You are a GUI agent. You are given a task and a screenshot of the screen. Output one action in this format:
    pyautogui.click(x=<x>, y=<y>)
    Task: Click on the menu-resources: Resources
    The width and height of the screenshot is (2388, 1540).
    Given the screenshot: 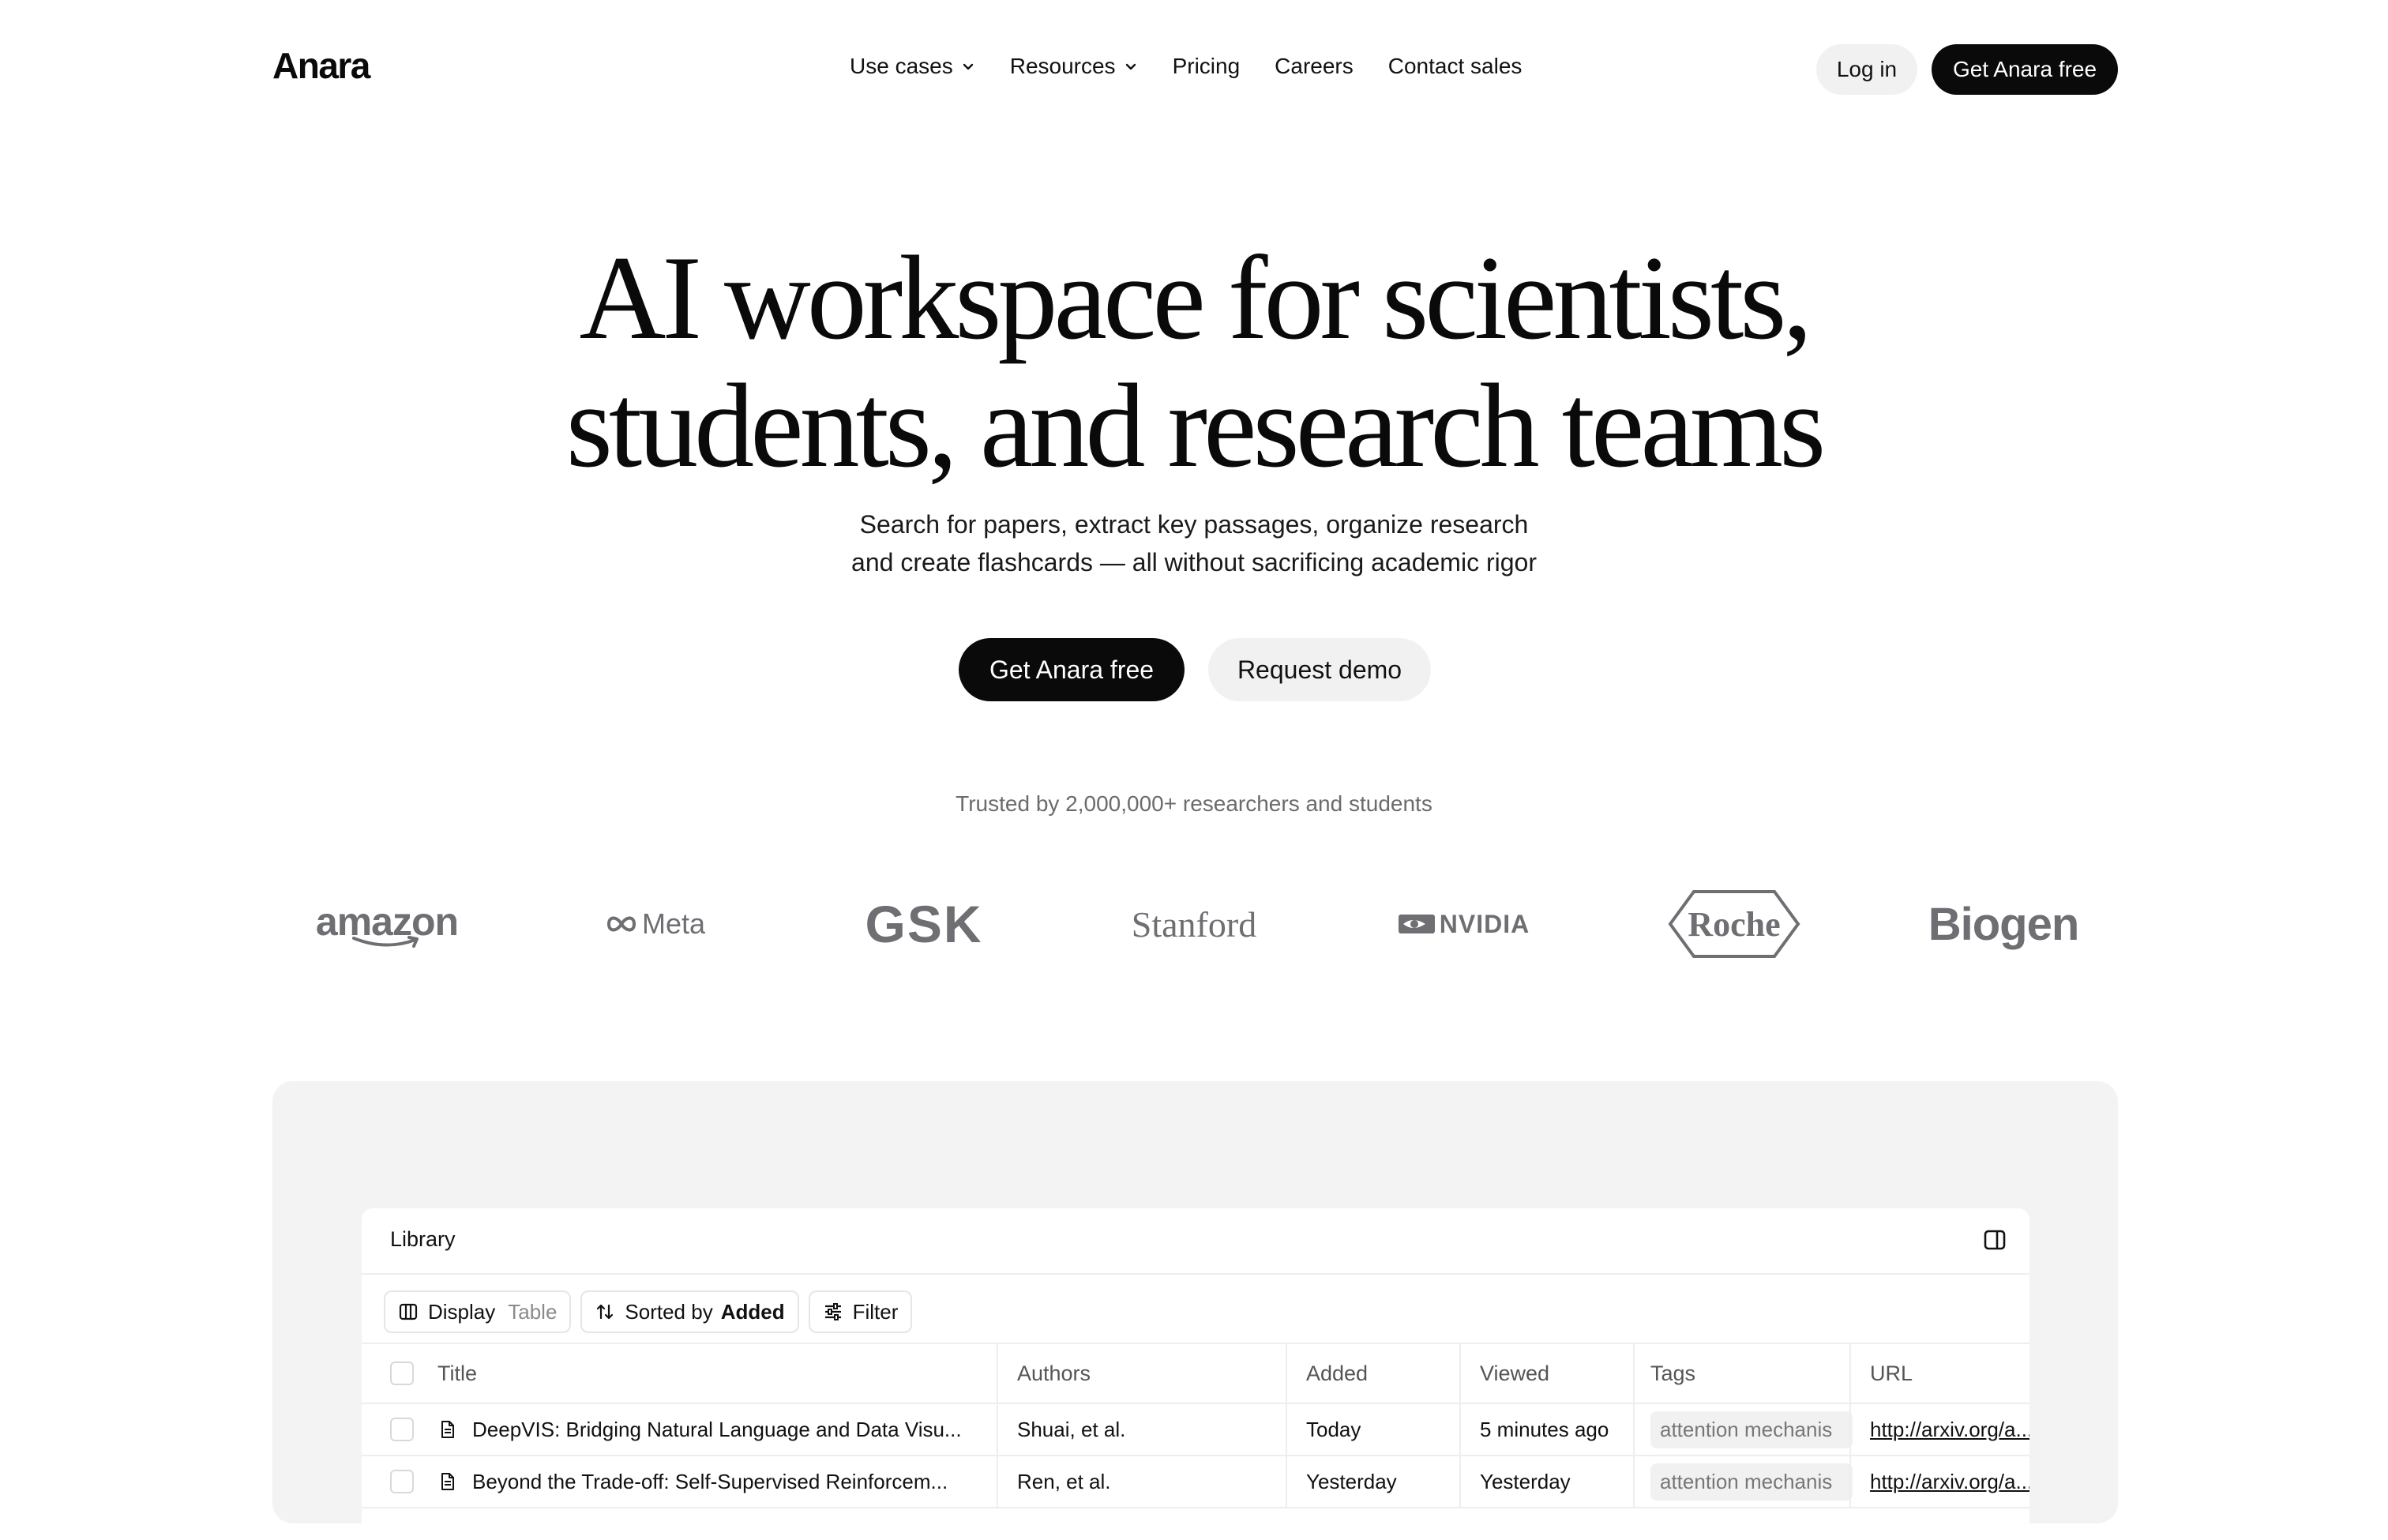 What is the action you would take?
    pyautogui.click(x=1074, y=66)
    